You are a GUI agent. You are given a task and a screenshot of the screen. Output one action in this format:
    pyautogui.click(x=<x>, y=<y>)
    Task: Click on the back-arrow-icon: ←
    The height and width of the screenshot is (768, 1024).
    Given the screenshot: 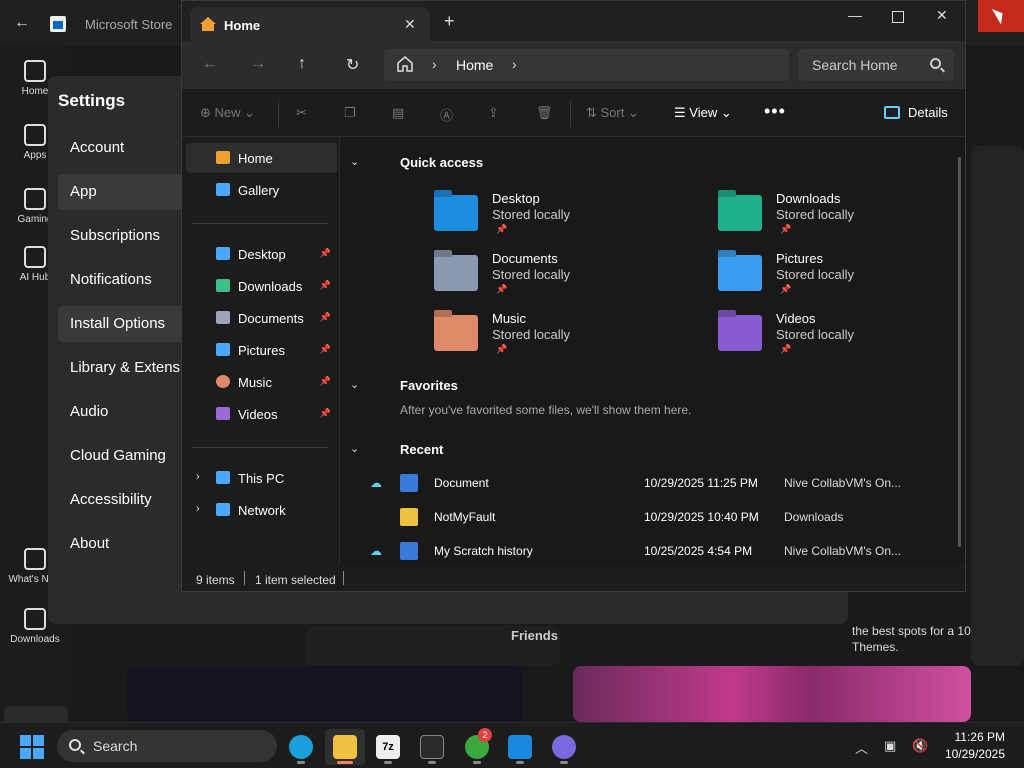 What is the action you would take?
    pyautogui.click(x=24, y=24)
    